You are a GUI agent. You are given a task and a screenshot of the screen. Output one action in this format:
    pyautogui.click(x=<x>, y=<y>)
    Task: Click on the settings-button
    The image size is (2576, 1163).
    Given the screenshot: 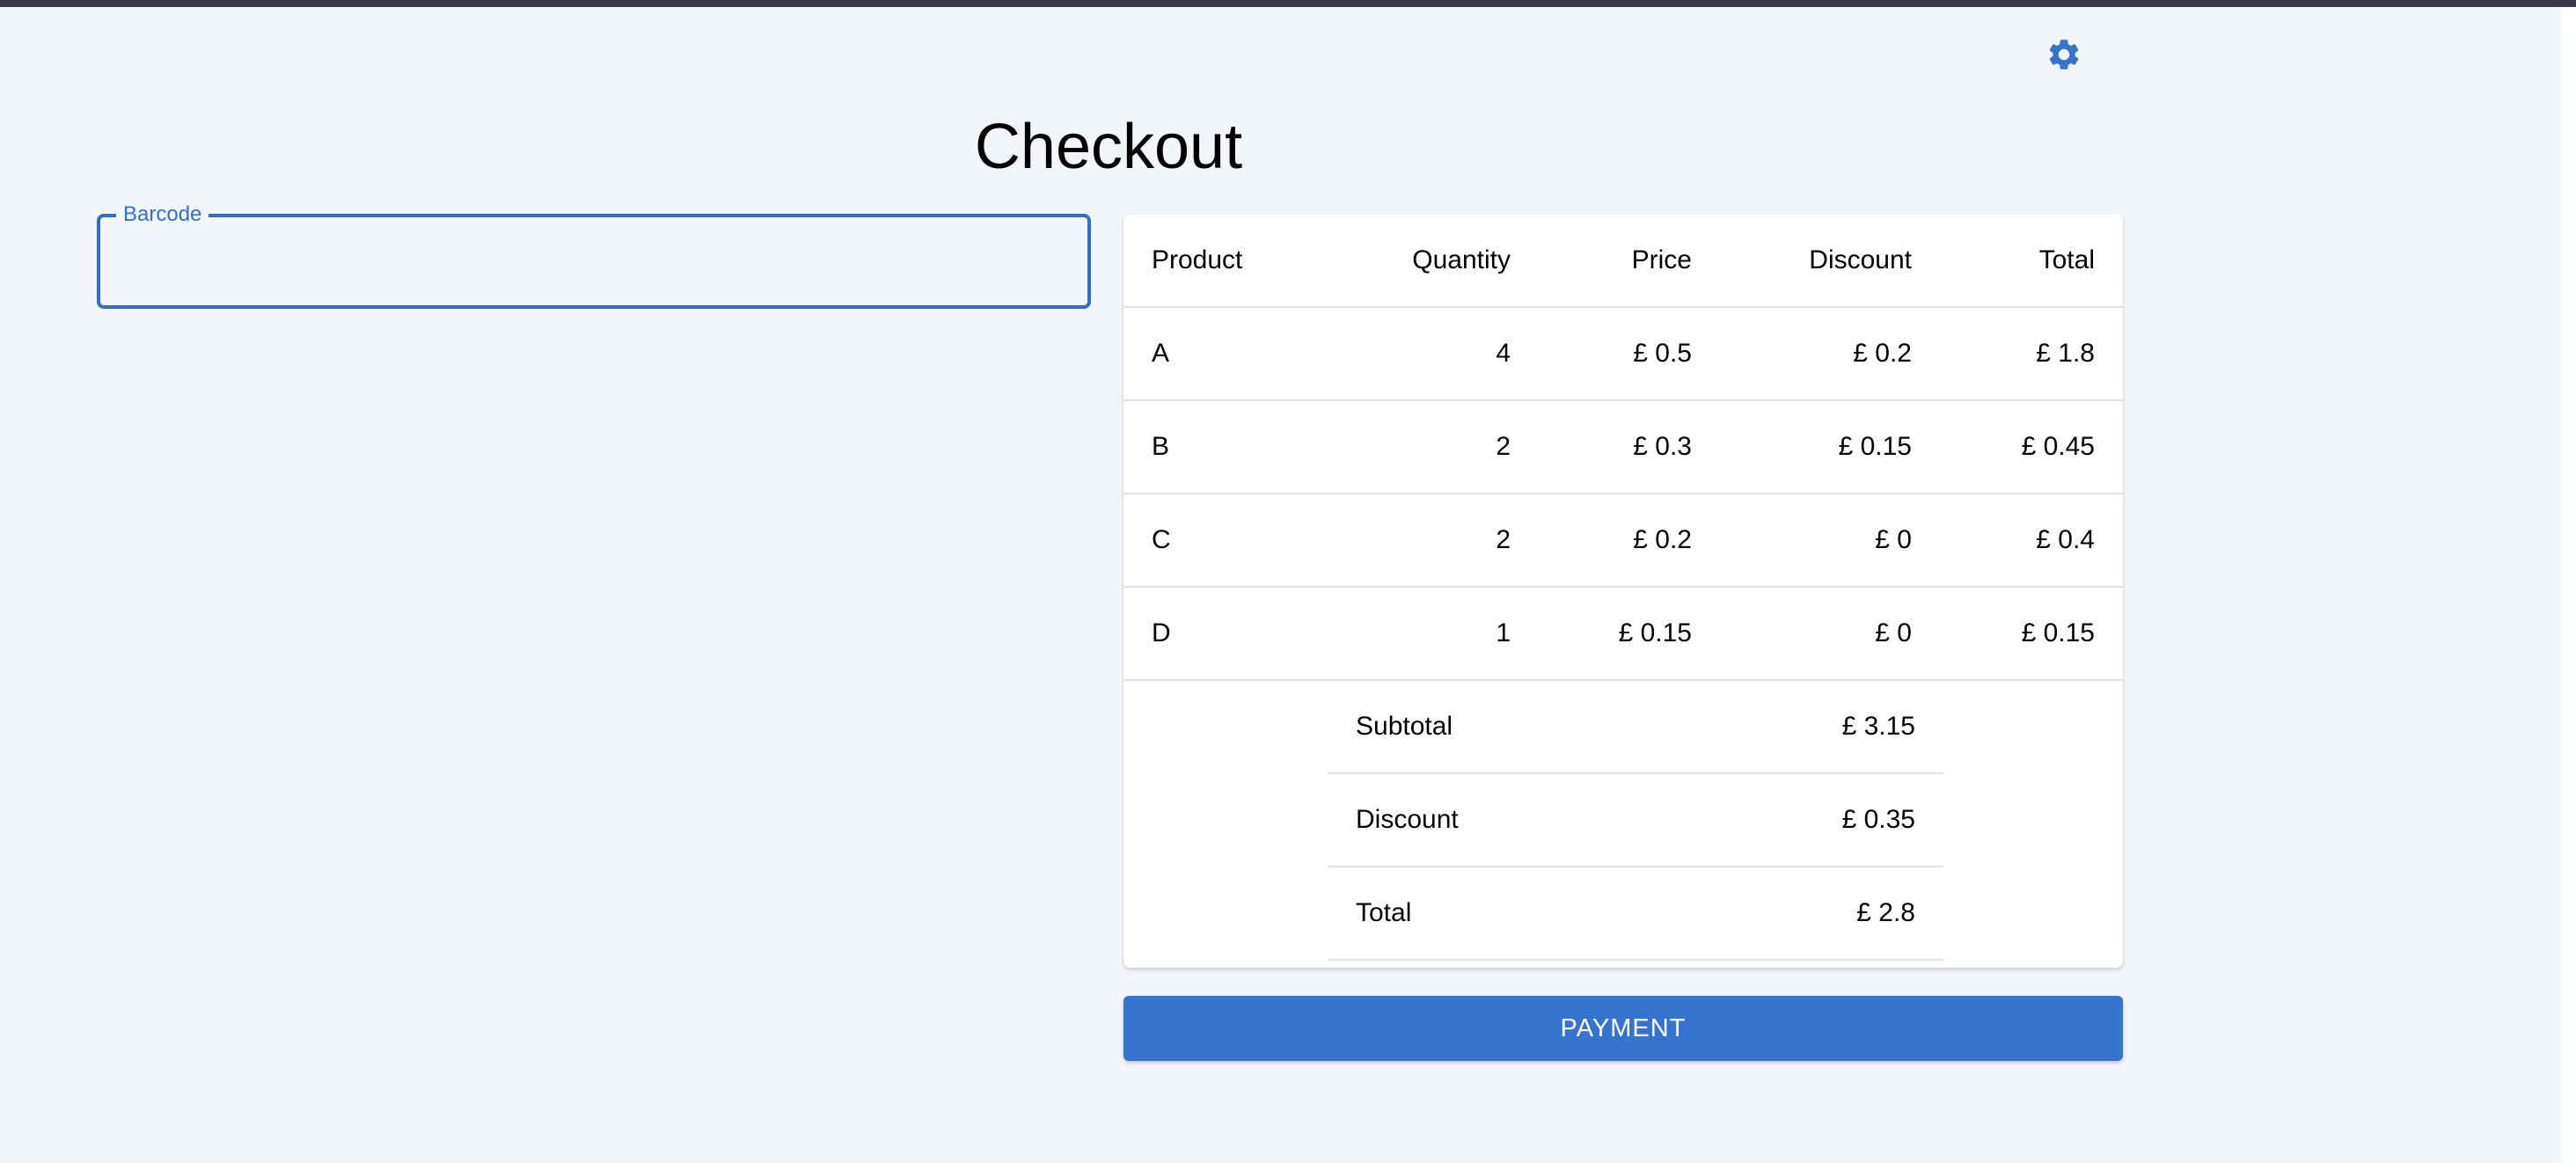 What is the action you would take?
    pyautogui.click(x=2064, y=54)
    